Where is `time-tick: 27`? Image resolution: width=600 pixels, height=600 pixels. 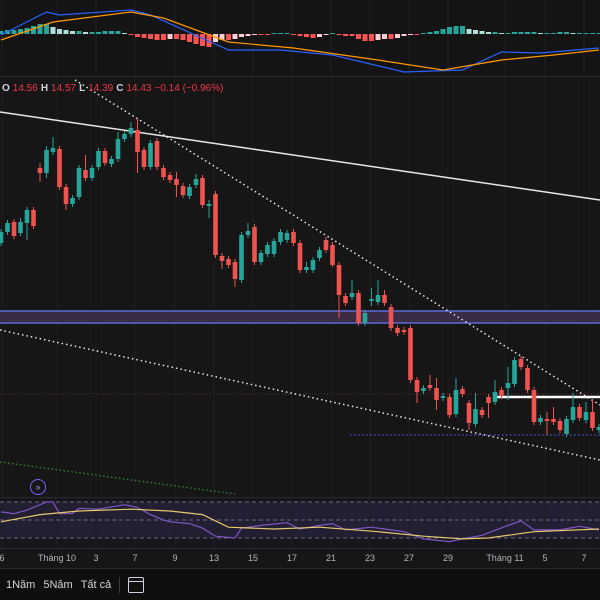 time-tick: 27 is located at coordinates (409, 558).